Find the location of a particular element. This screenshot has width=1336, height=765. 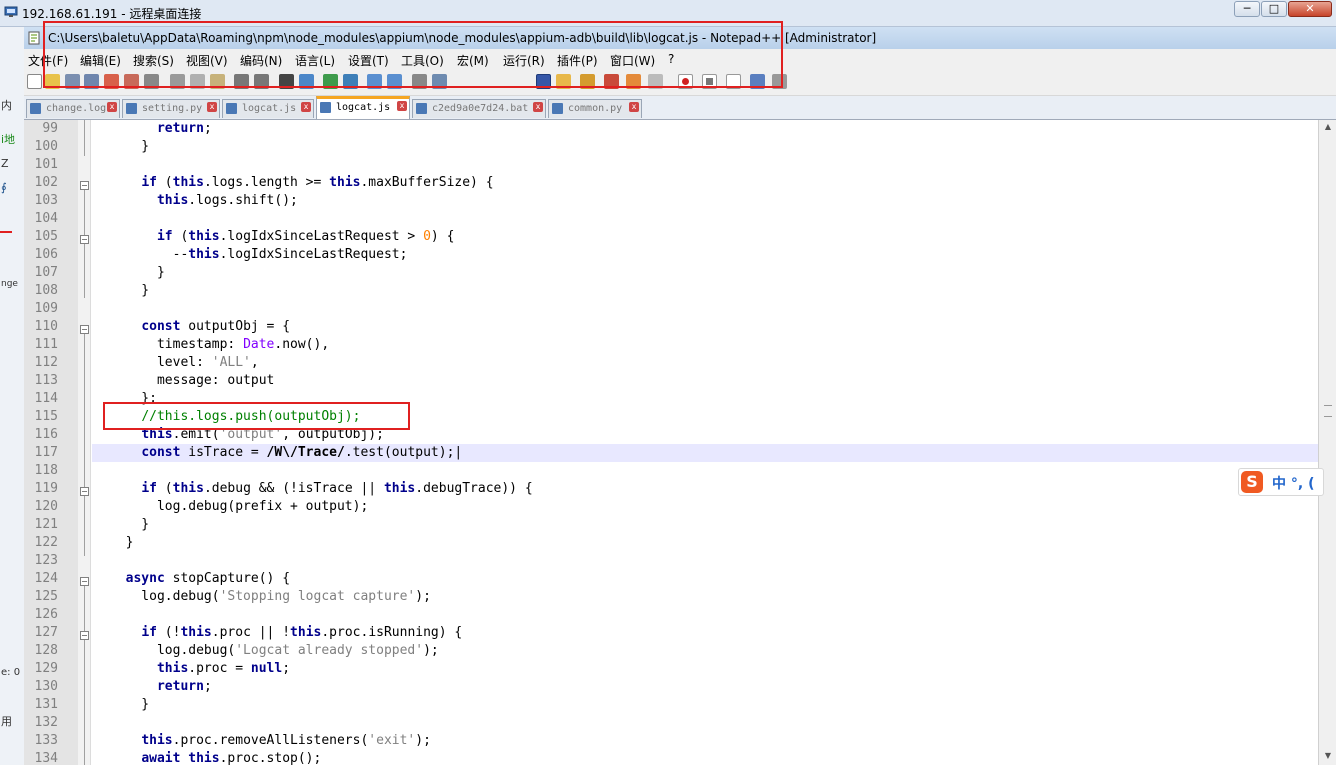

line-number: 124 is located at coordinates (46, 578).